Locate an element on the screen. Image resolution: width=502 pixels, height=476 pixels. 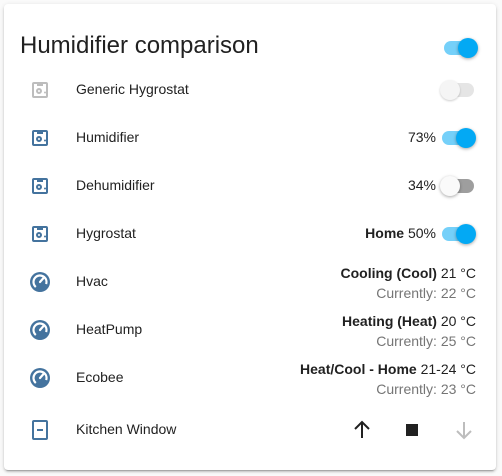
entity-name: HeatPump is located at coordinates (109, 329).